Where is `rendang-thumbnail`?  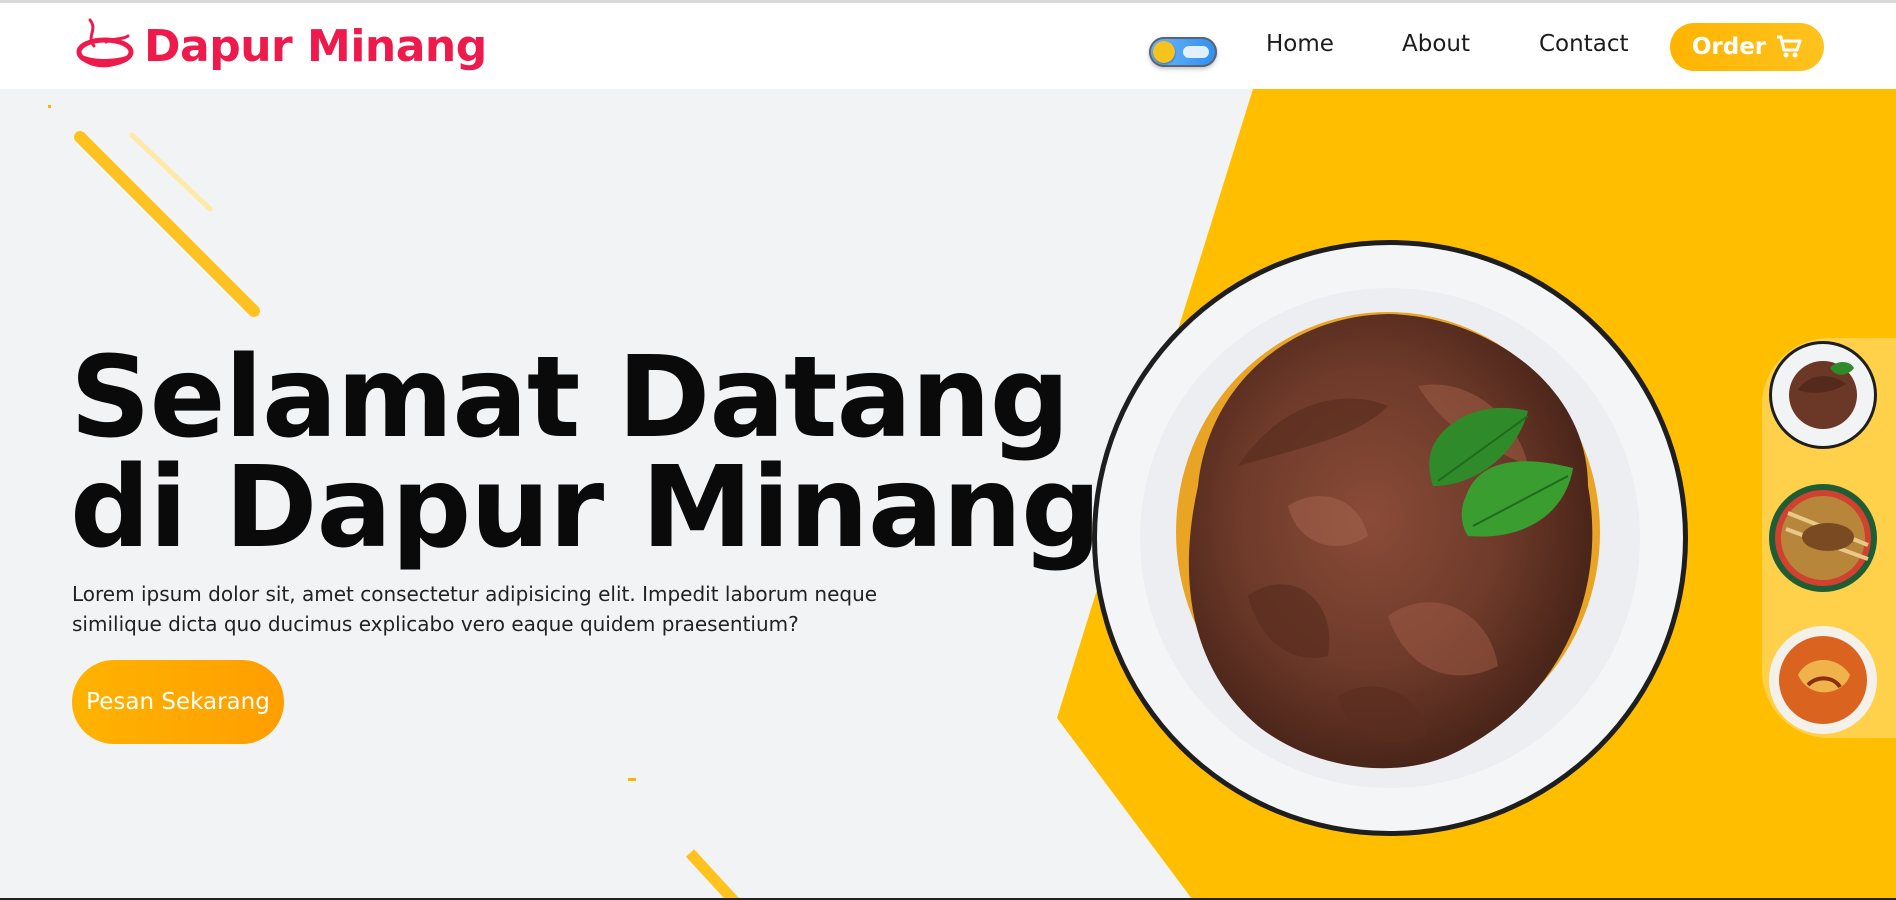
rendang-thumbnail is located at coordinates (1823, 395).